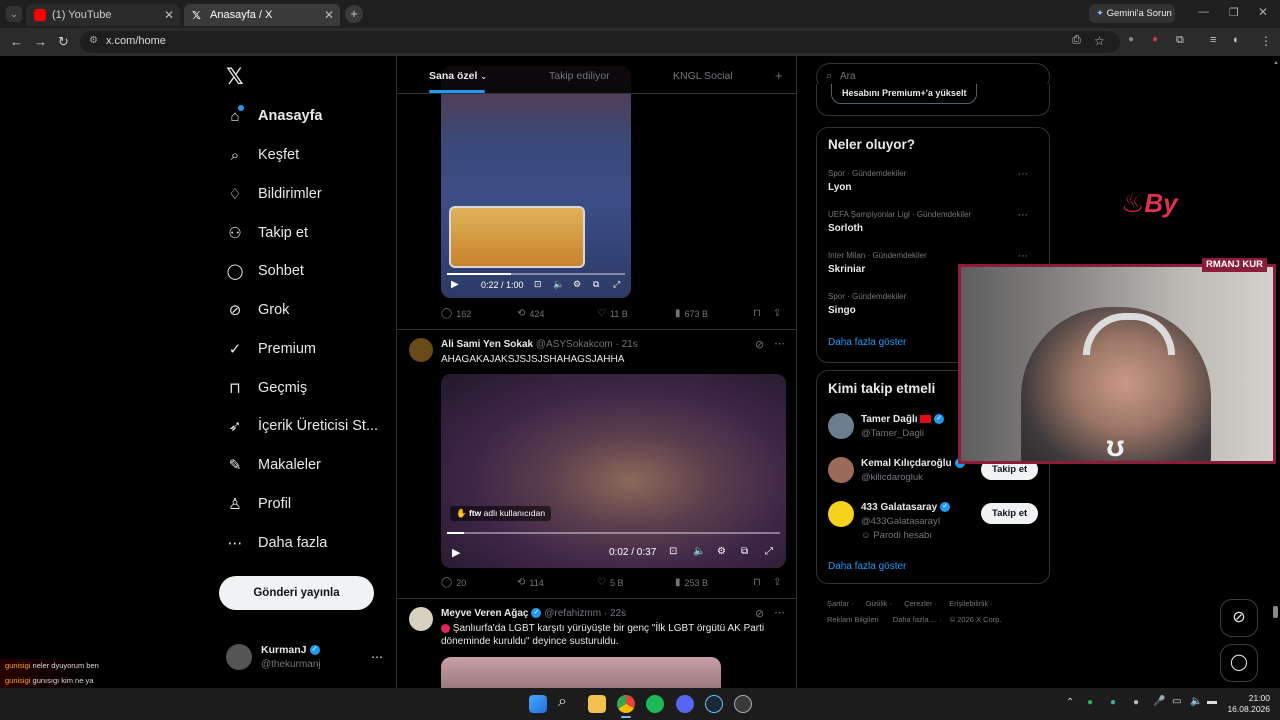 The height and width of the screenshot is (720, 1280). Describe the element at coordinates (1203, 12) in the screenshot. I see `minimize-icon: —` at that location.